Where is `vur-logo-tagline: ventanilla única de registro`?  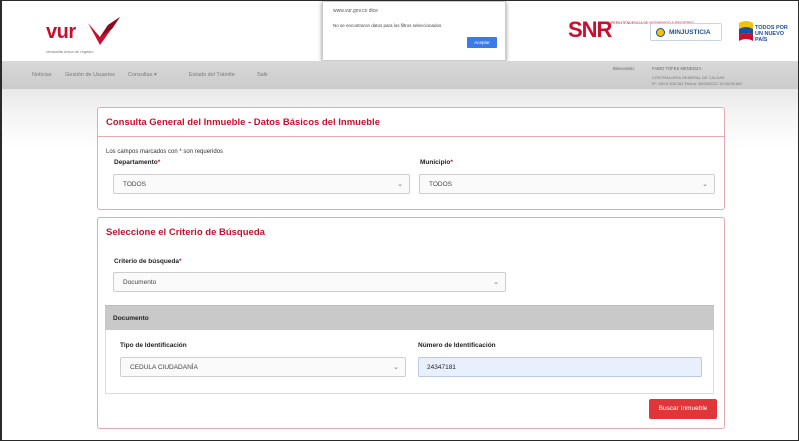 vur-logo-tagline: ventanilla única de registro is located at coordinates (70, 51).